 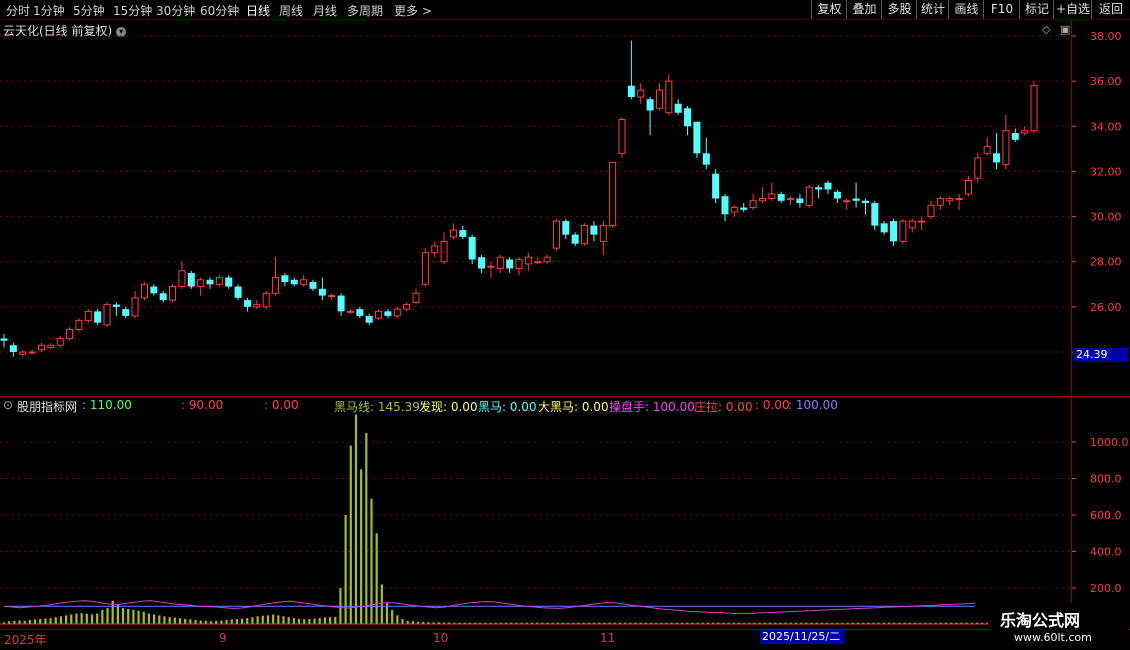 I want to click on statistics-button: 统计, so click(x=932, y=9).